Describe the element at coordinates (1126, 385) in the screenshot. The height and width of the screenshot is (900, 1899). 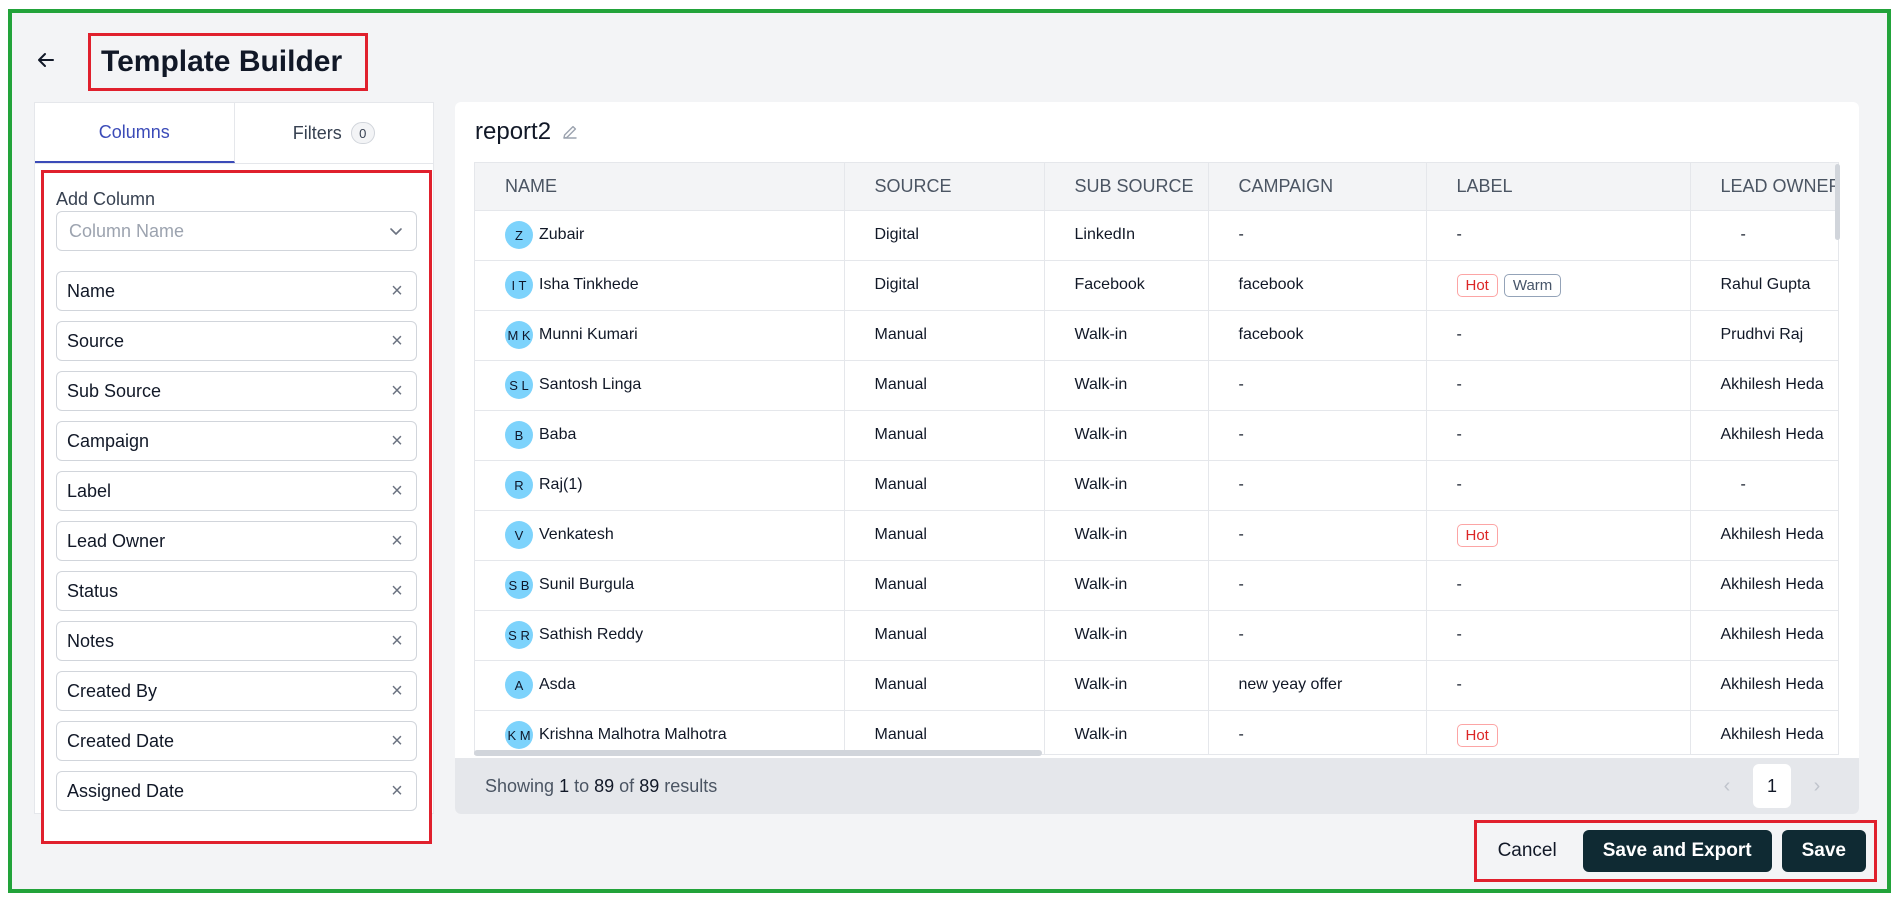
I see `sub-source-cell: Walk-in` at that location.